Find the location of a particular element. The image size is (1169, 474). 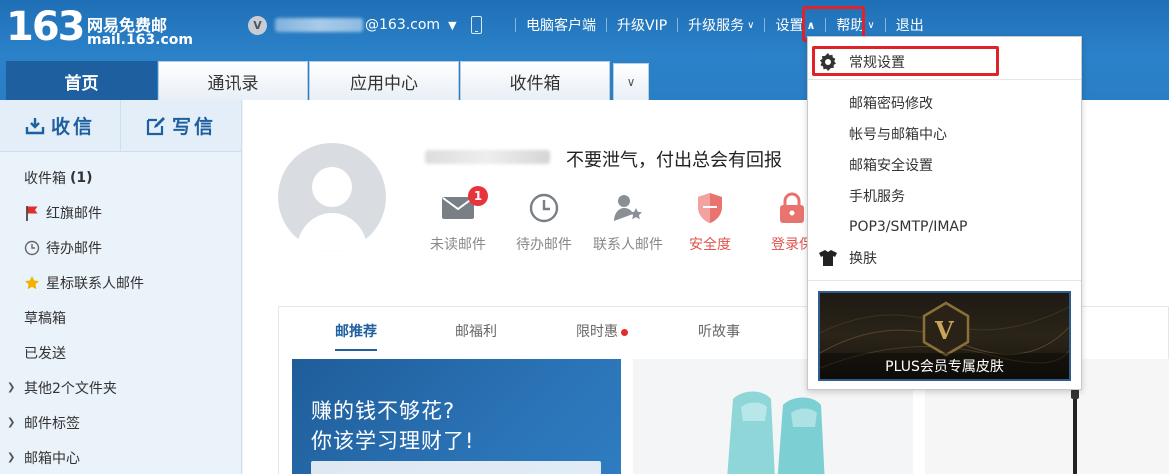

quick-security-level: 安全度 is located at coordinates (710, 219).